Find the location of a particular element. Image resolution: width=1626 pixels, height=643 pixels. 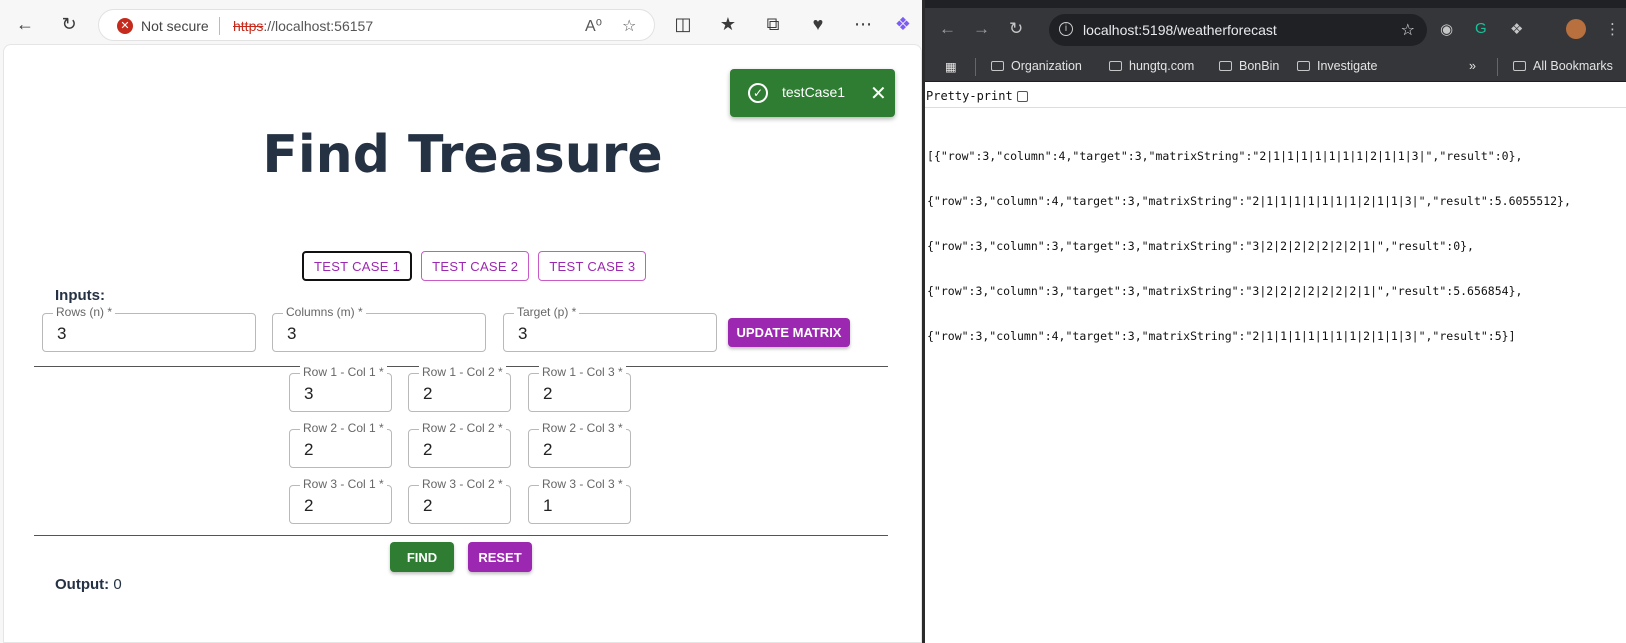

page-title: Find Treasure is located at coordinates (462, 155).